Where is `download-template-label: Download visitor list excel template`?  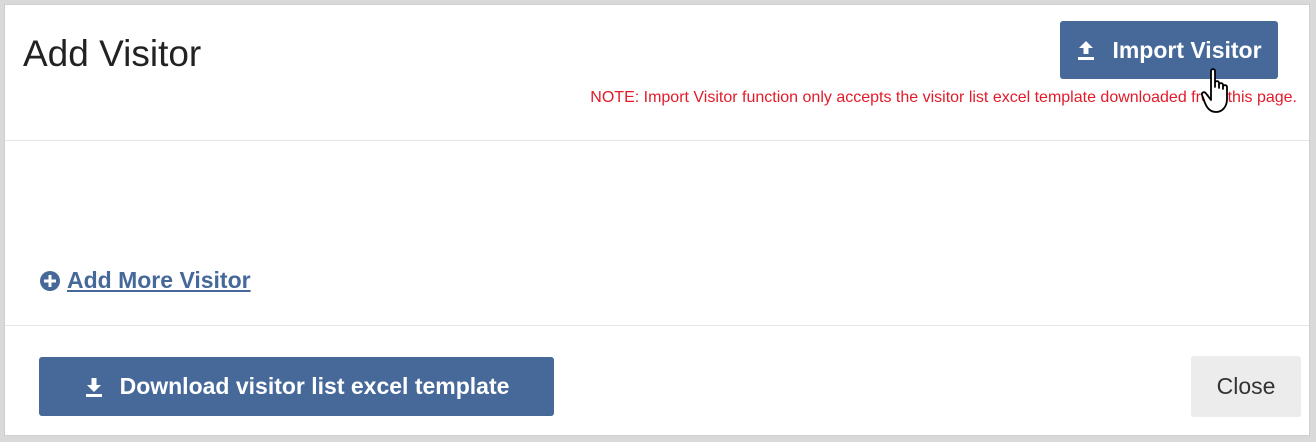
download-template-label: Download visitor list excel template is located at coordinates (314, 386).